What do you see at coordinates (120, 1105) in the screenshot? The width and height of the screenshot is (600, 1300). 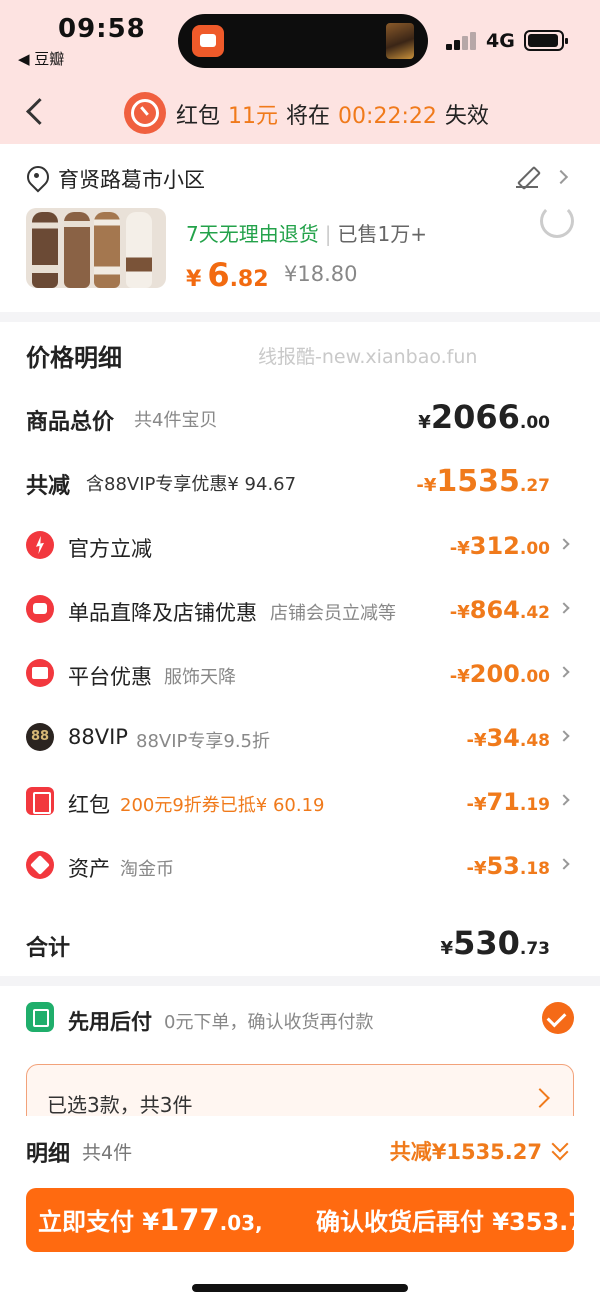 I see `selected-items-text: 已选3款，共3件` at bounding box center [120, 1105].